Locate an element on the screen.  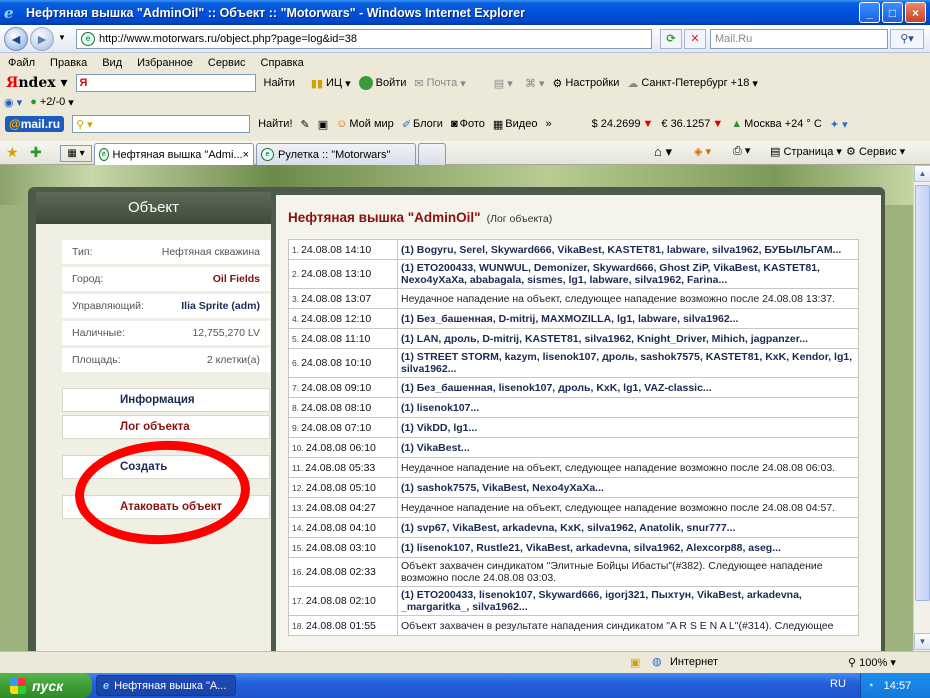
site-favicon-icon: e is located at coordinates (88, 39).